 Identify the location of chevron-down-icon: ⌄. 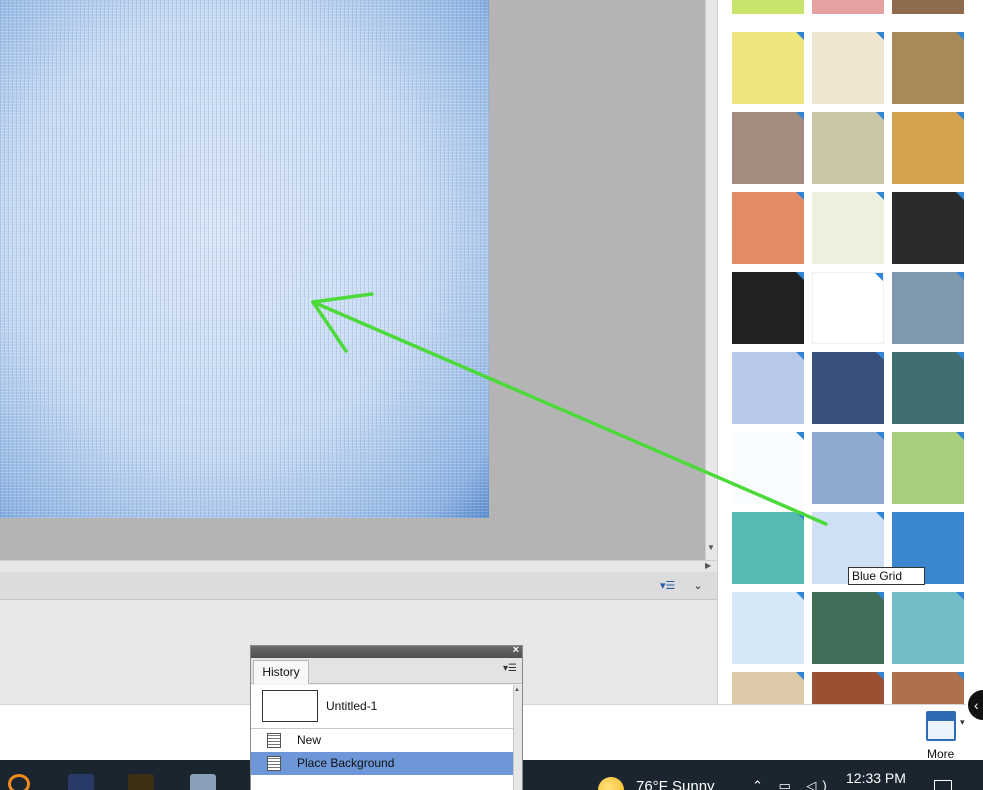
(698, 586).